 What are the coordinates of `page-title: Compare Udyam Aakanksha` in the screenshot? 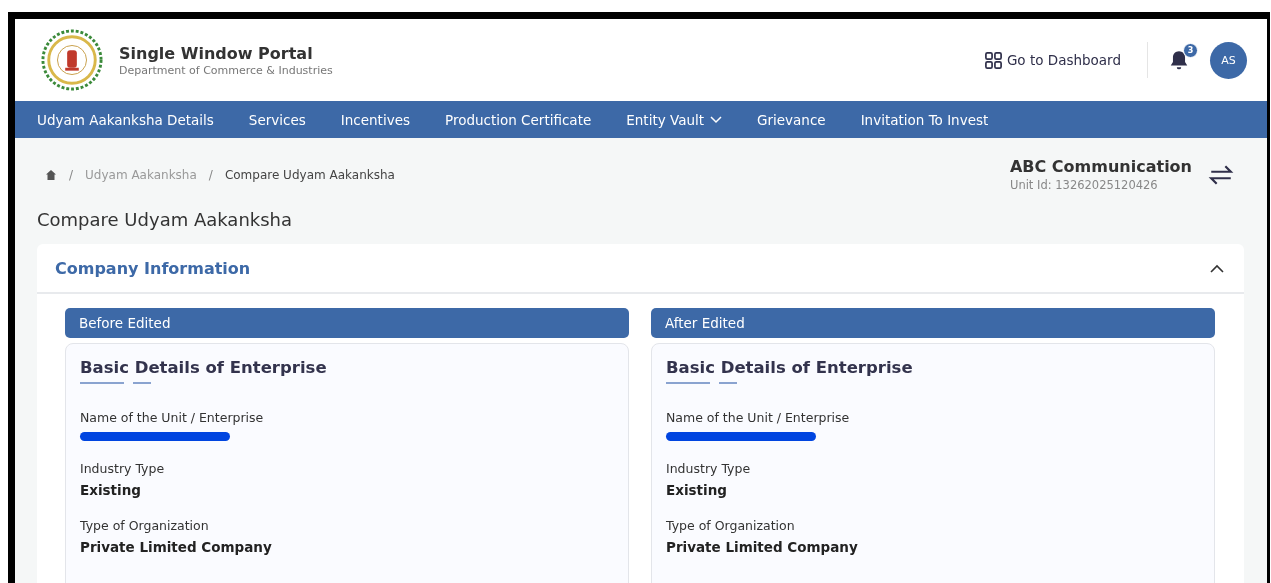 It's located at (165, 219).